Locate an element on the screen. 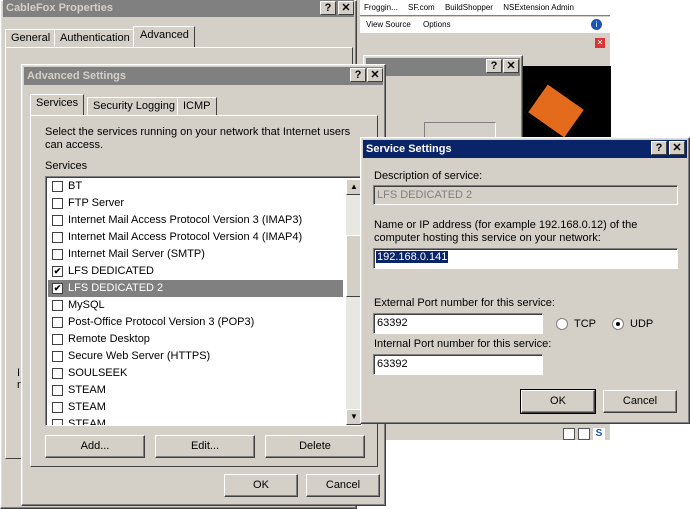  side-label: I is located at coordinates (19, 373).